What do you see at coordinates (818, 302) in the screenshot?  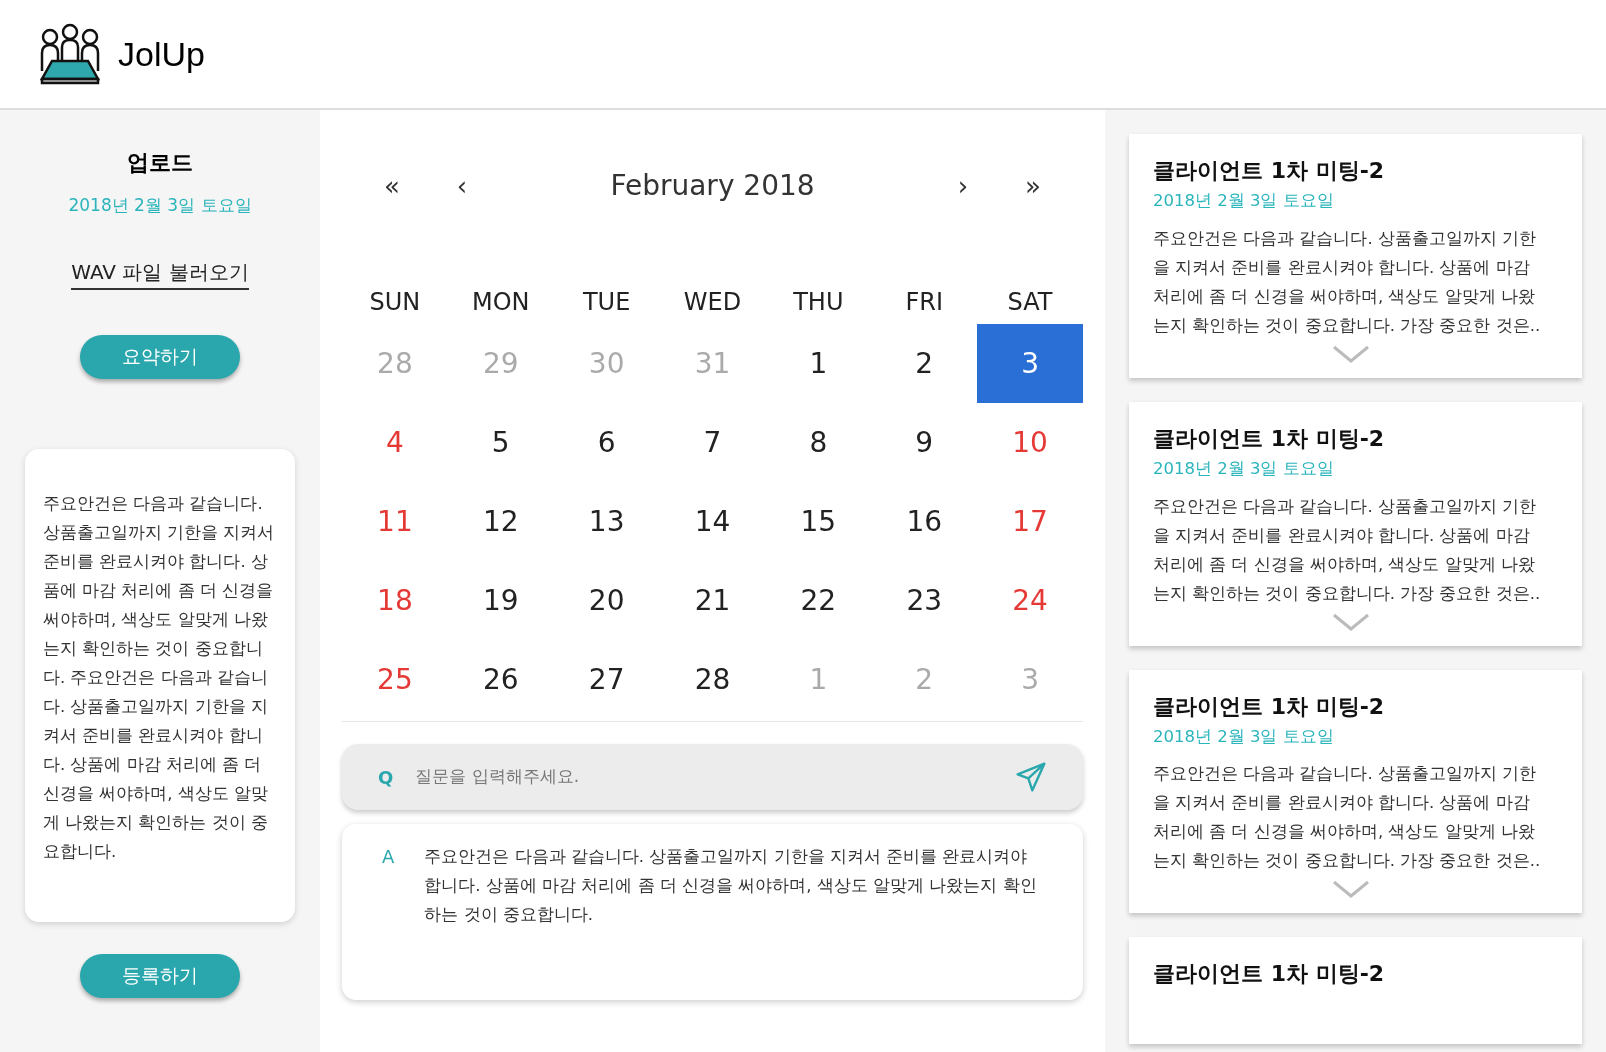 I see `weekday-header: THU` at bounding box center [818, 302].